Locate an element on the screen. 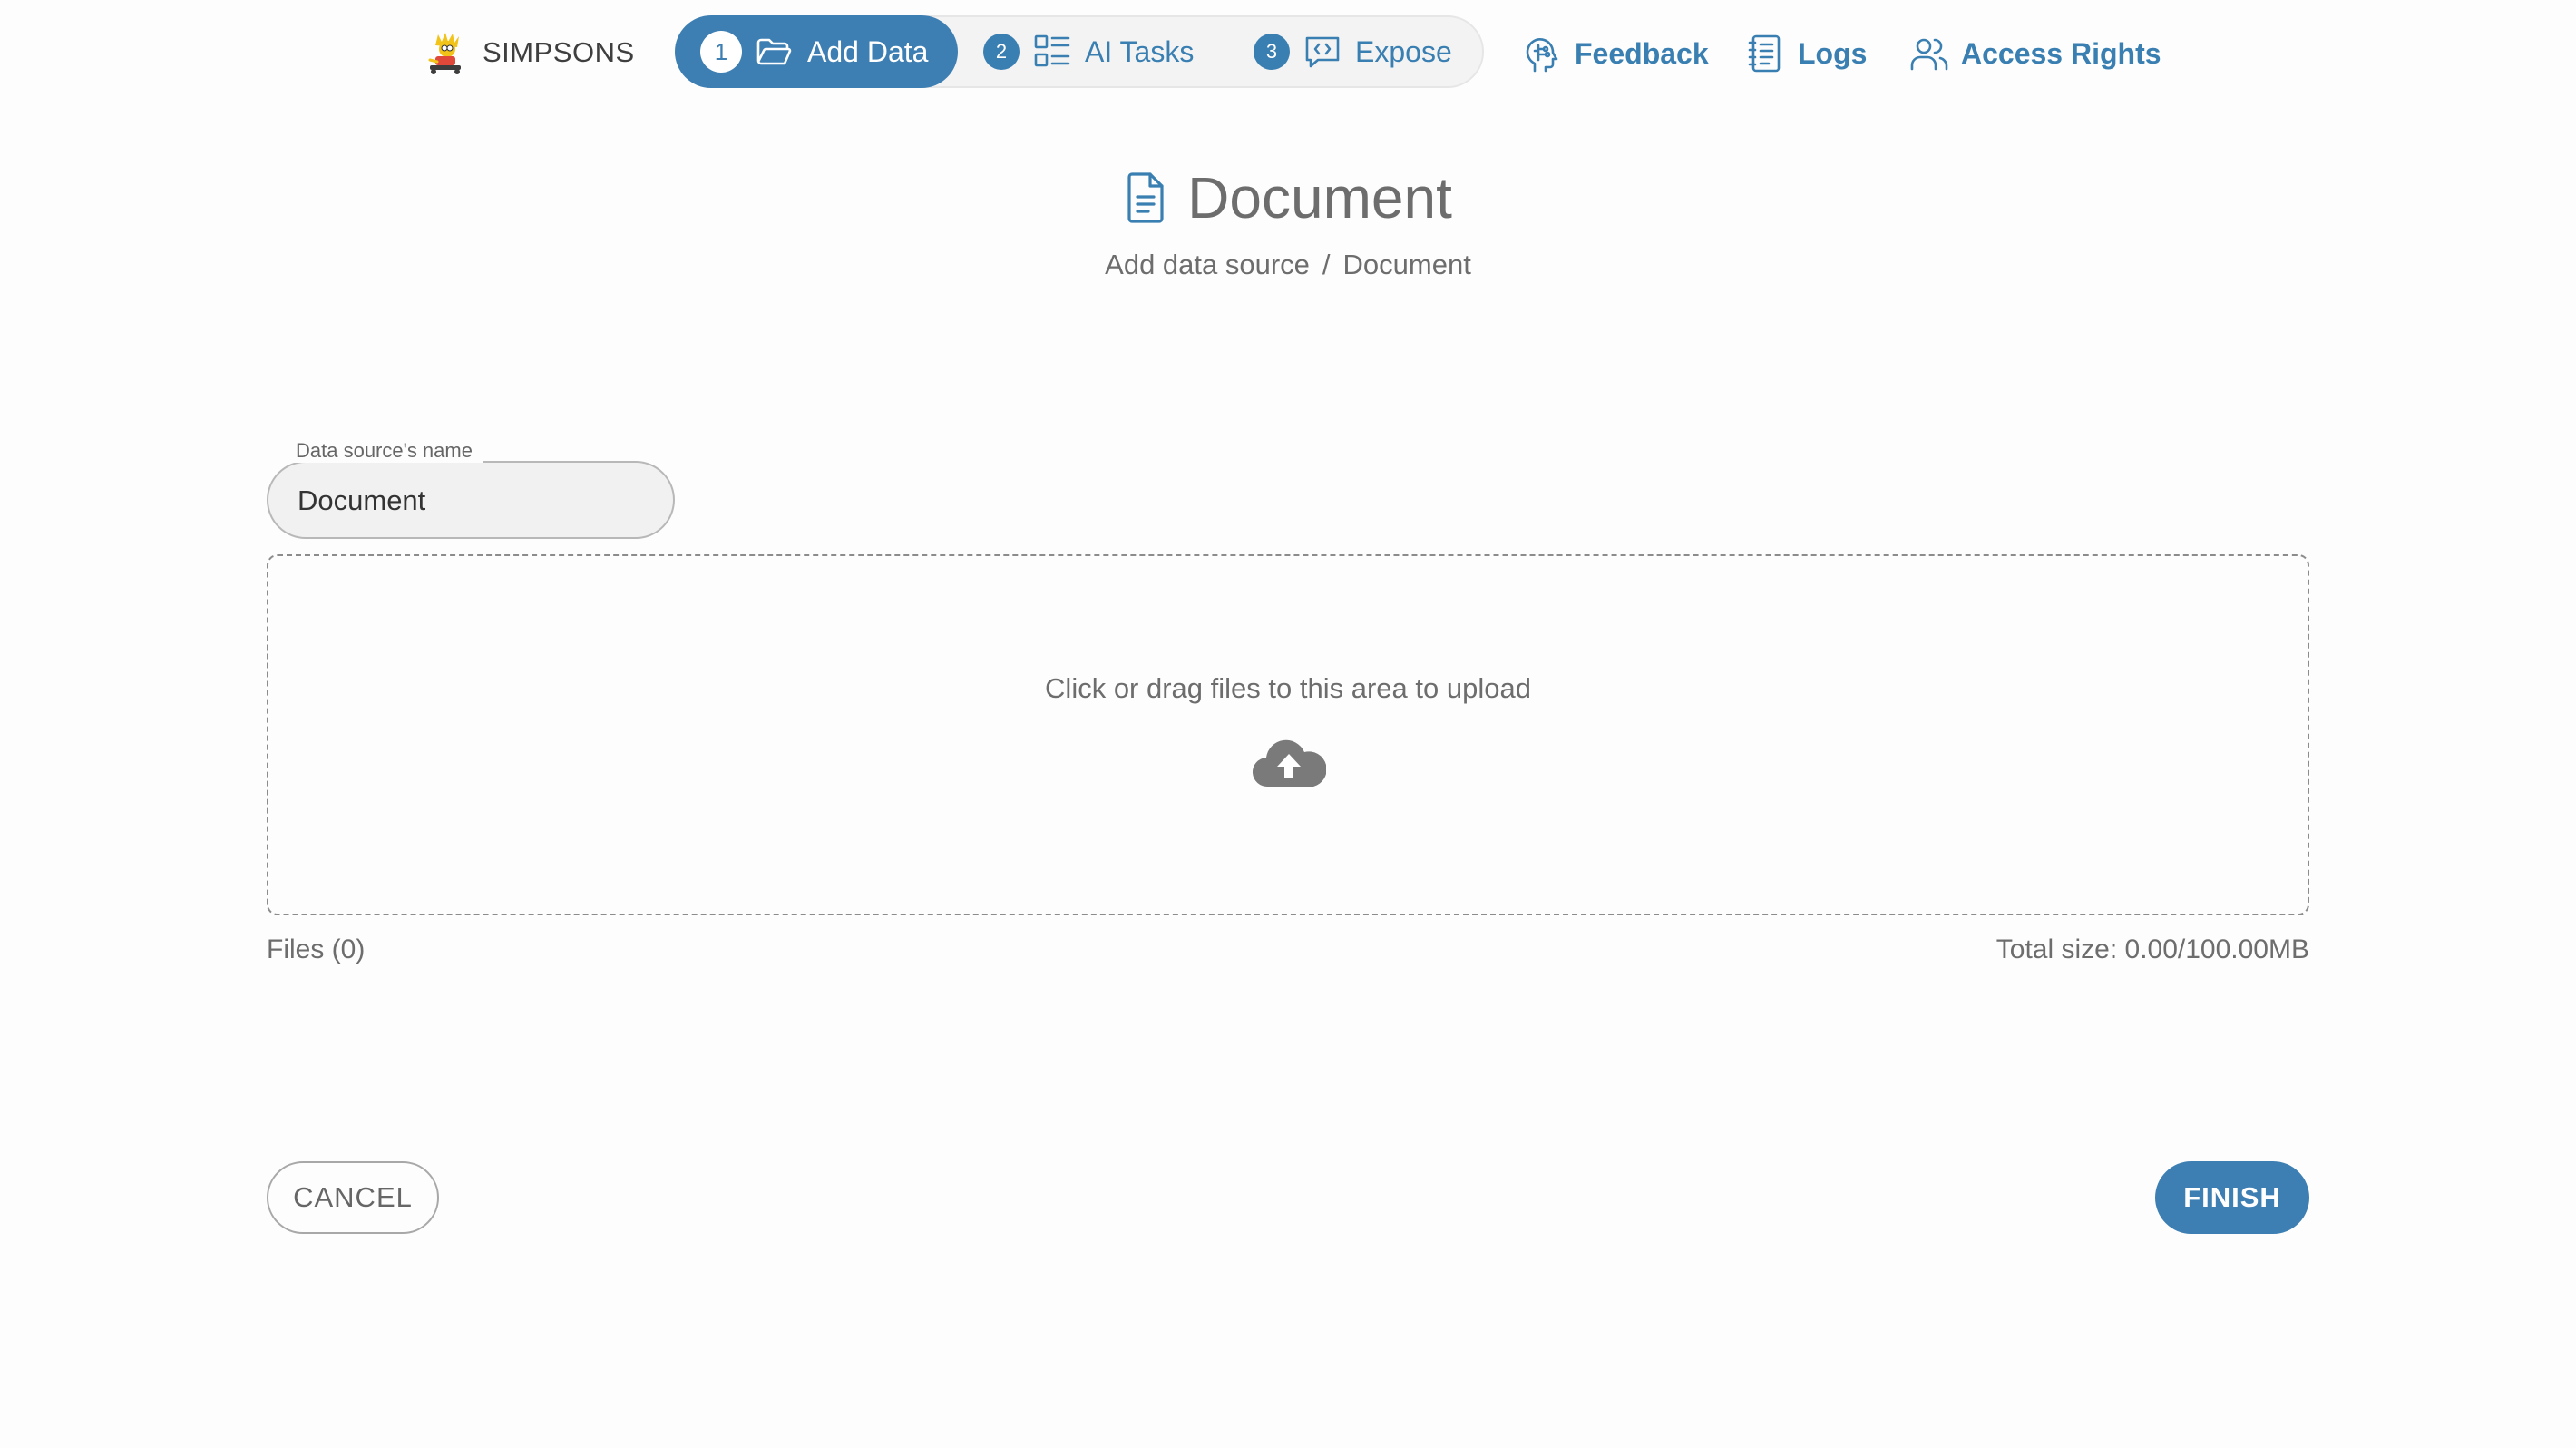  cartoon-character-logo-icon is located at coordinates (444, 53).